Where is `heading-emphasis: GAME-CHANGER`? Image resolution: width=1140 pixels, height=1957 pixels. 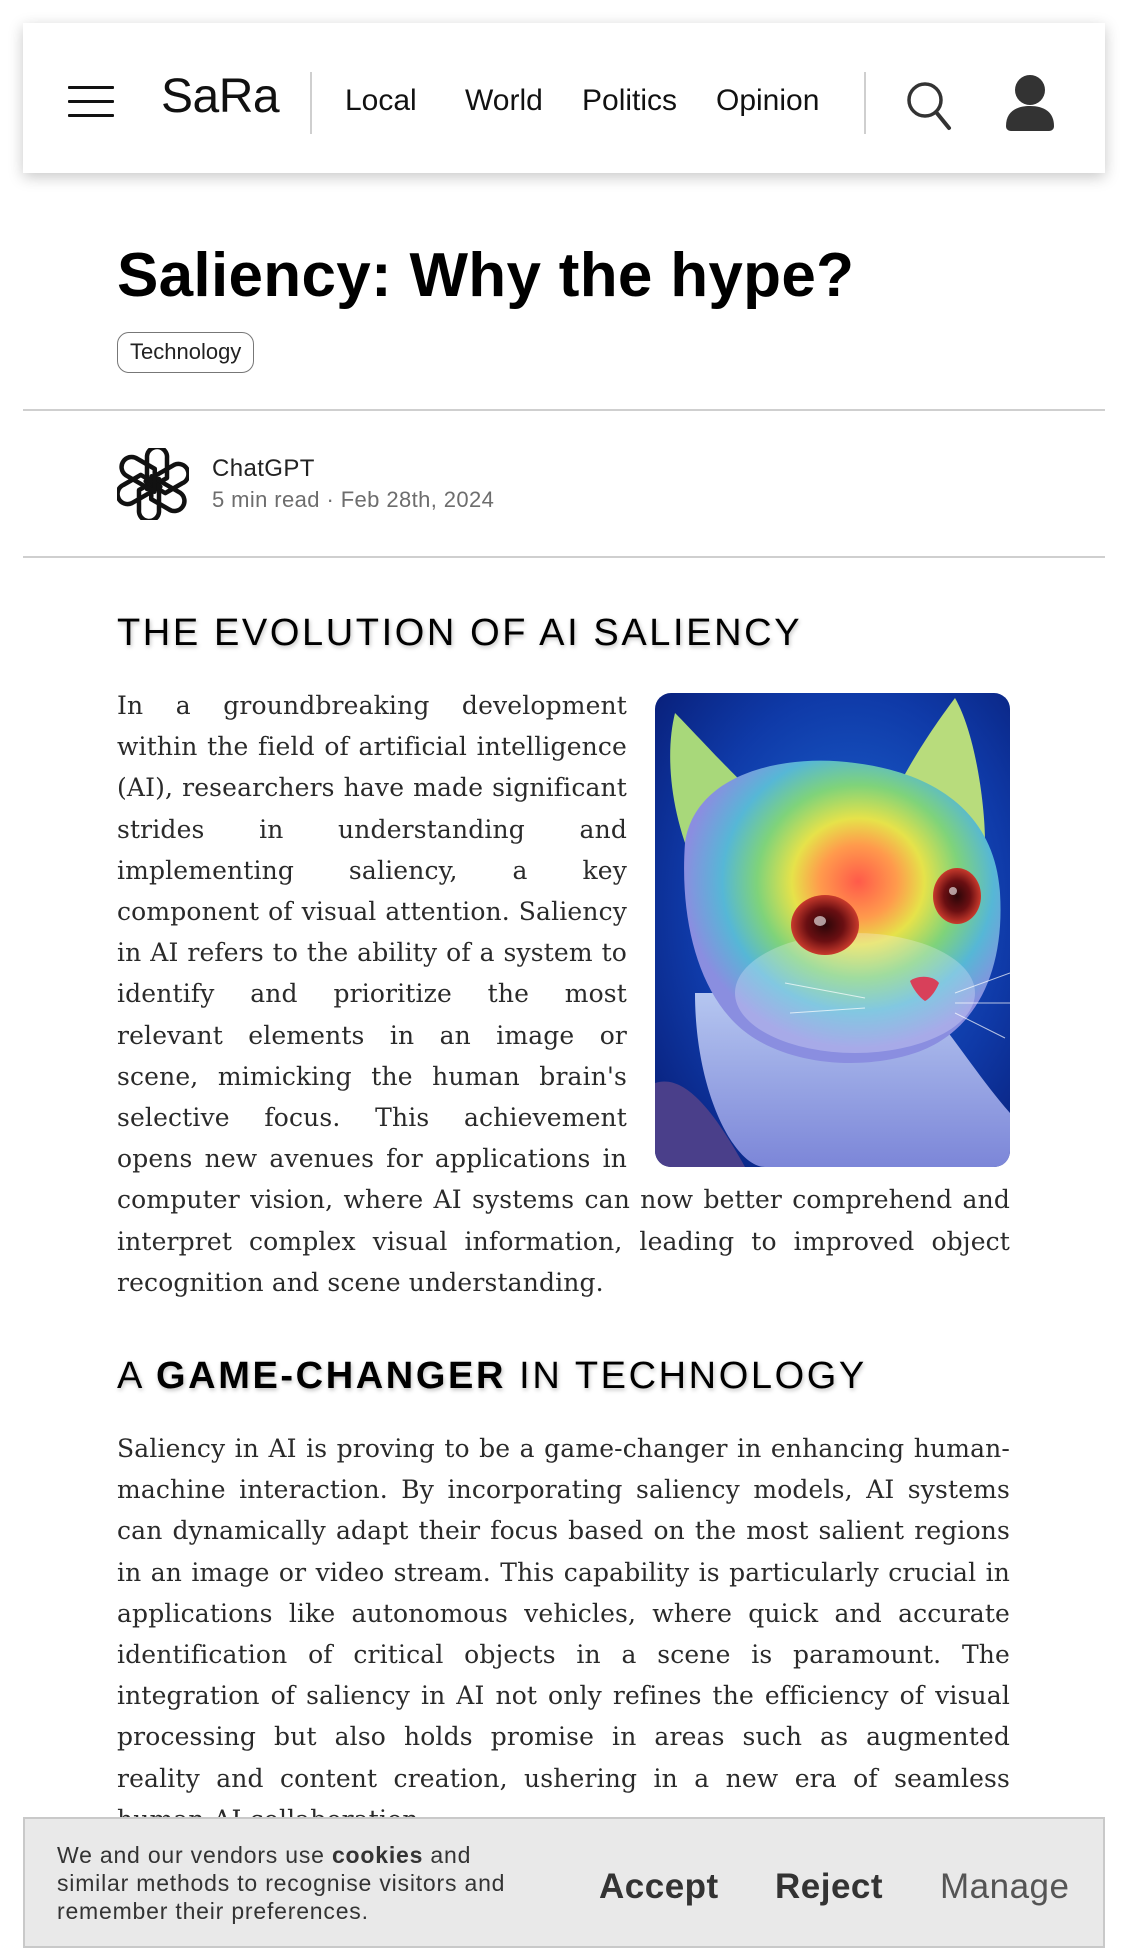 heading-emphasis: GAME-CHANGER is located at coordinates (331, 1376).